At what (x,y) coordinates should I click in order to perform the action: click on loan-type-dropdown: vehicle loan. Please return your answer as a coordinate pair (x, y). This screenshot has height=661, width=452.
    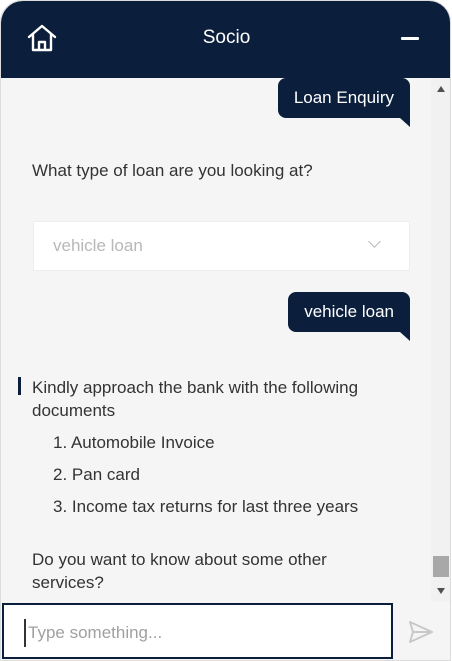
    Looking at the image, I should click on (221, 246).